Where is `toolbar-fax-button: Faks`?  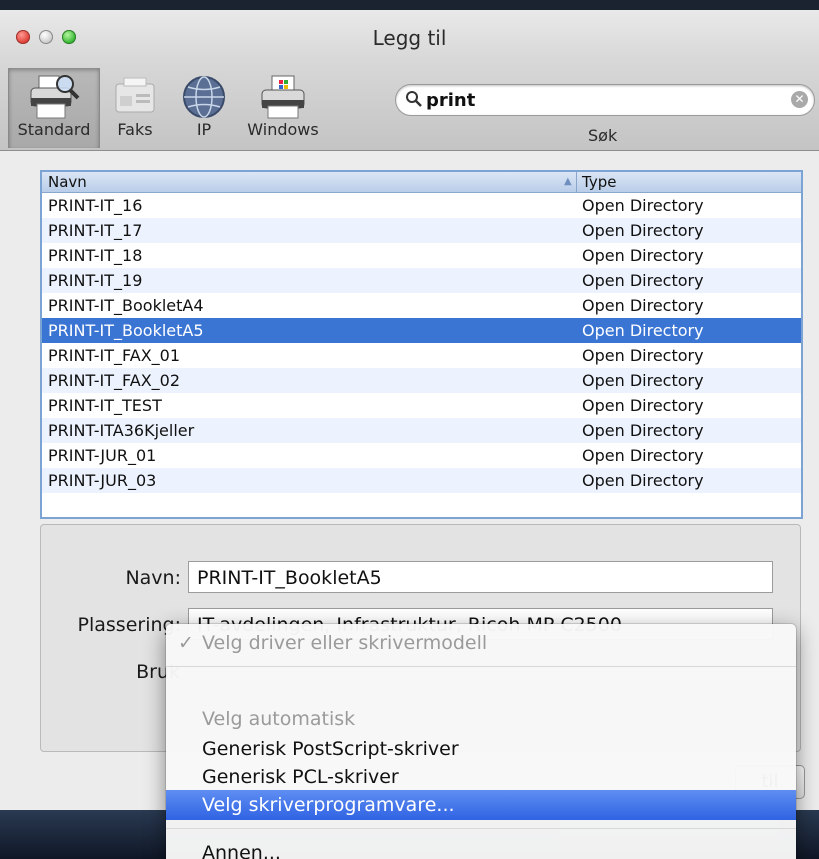
toolbar-fax-button: Faks is located at coordinates (135, 108).